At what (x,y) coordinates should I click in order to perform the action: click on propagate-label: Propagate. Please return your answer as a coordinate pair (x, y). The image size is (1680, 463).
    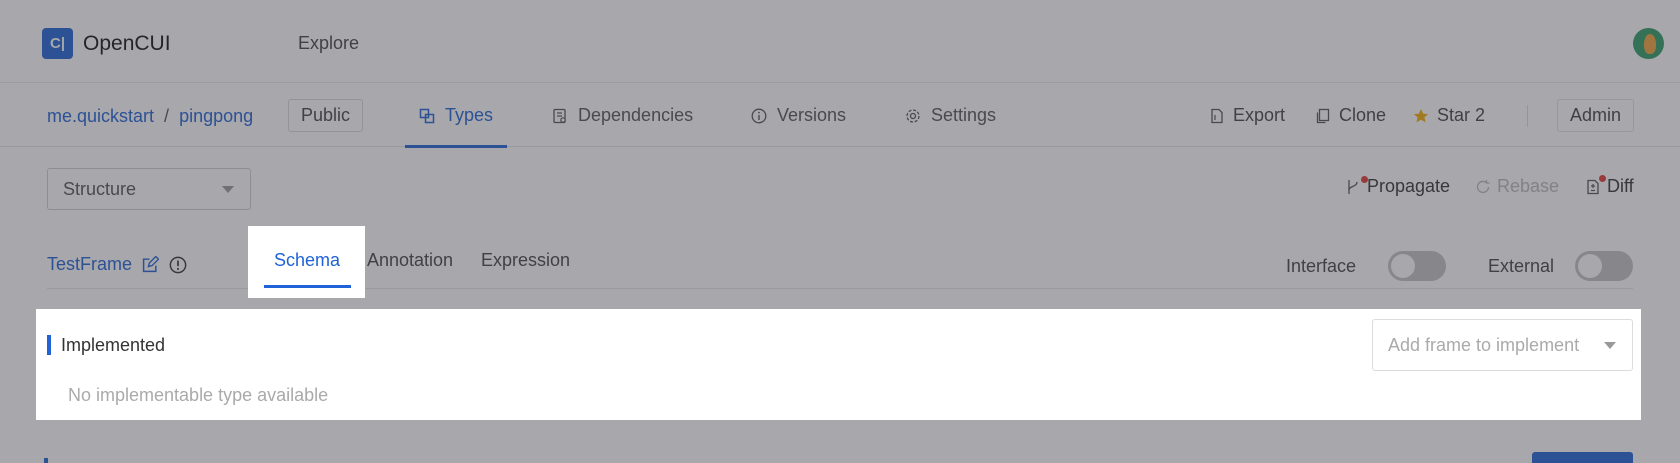
    Looking at the image, I should click on (1409, 186).